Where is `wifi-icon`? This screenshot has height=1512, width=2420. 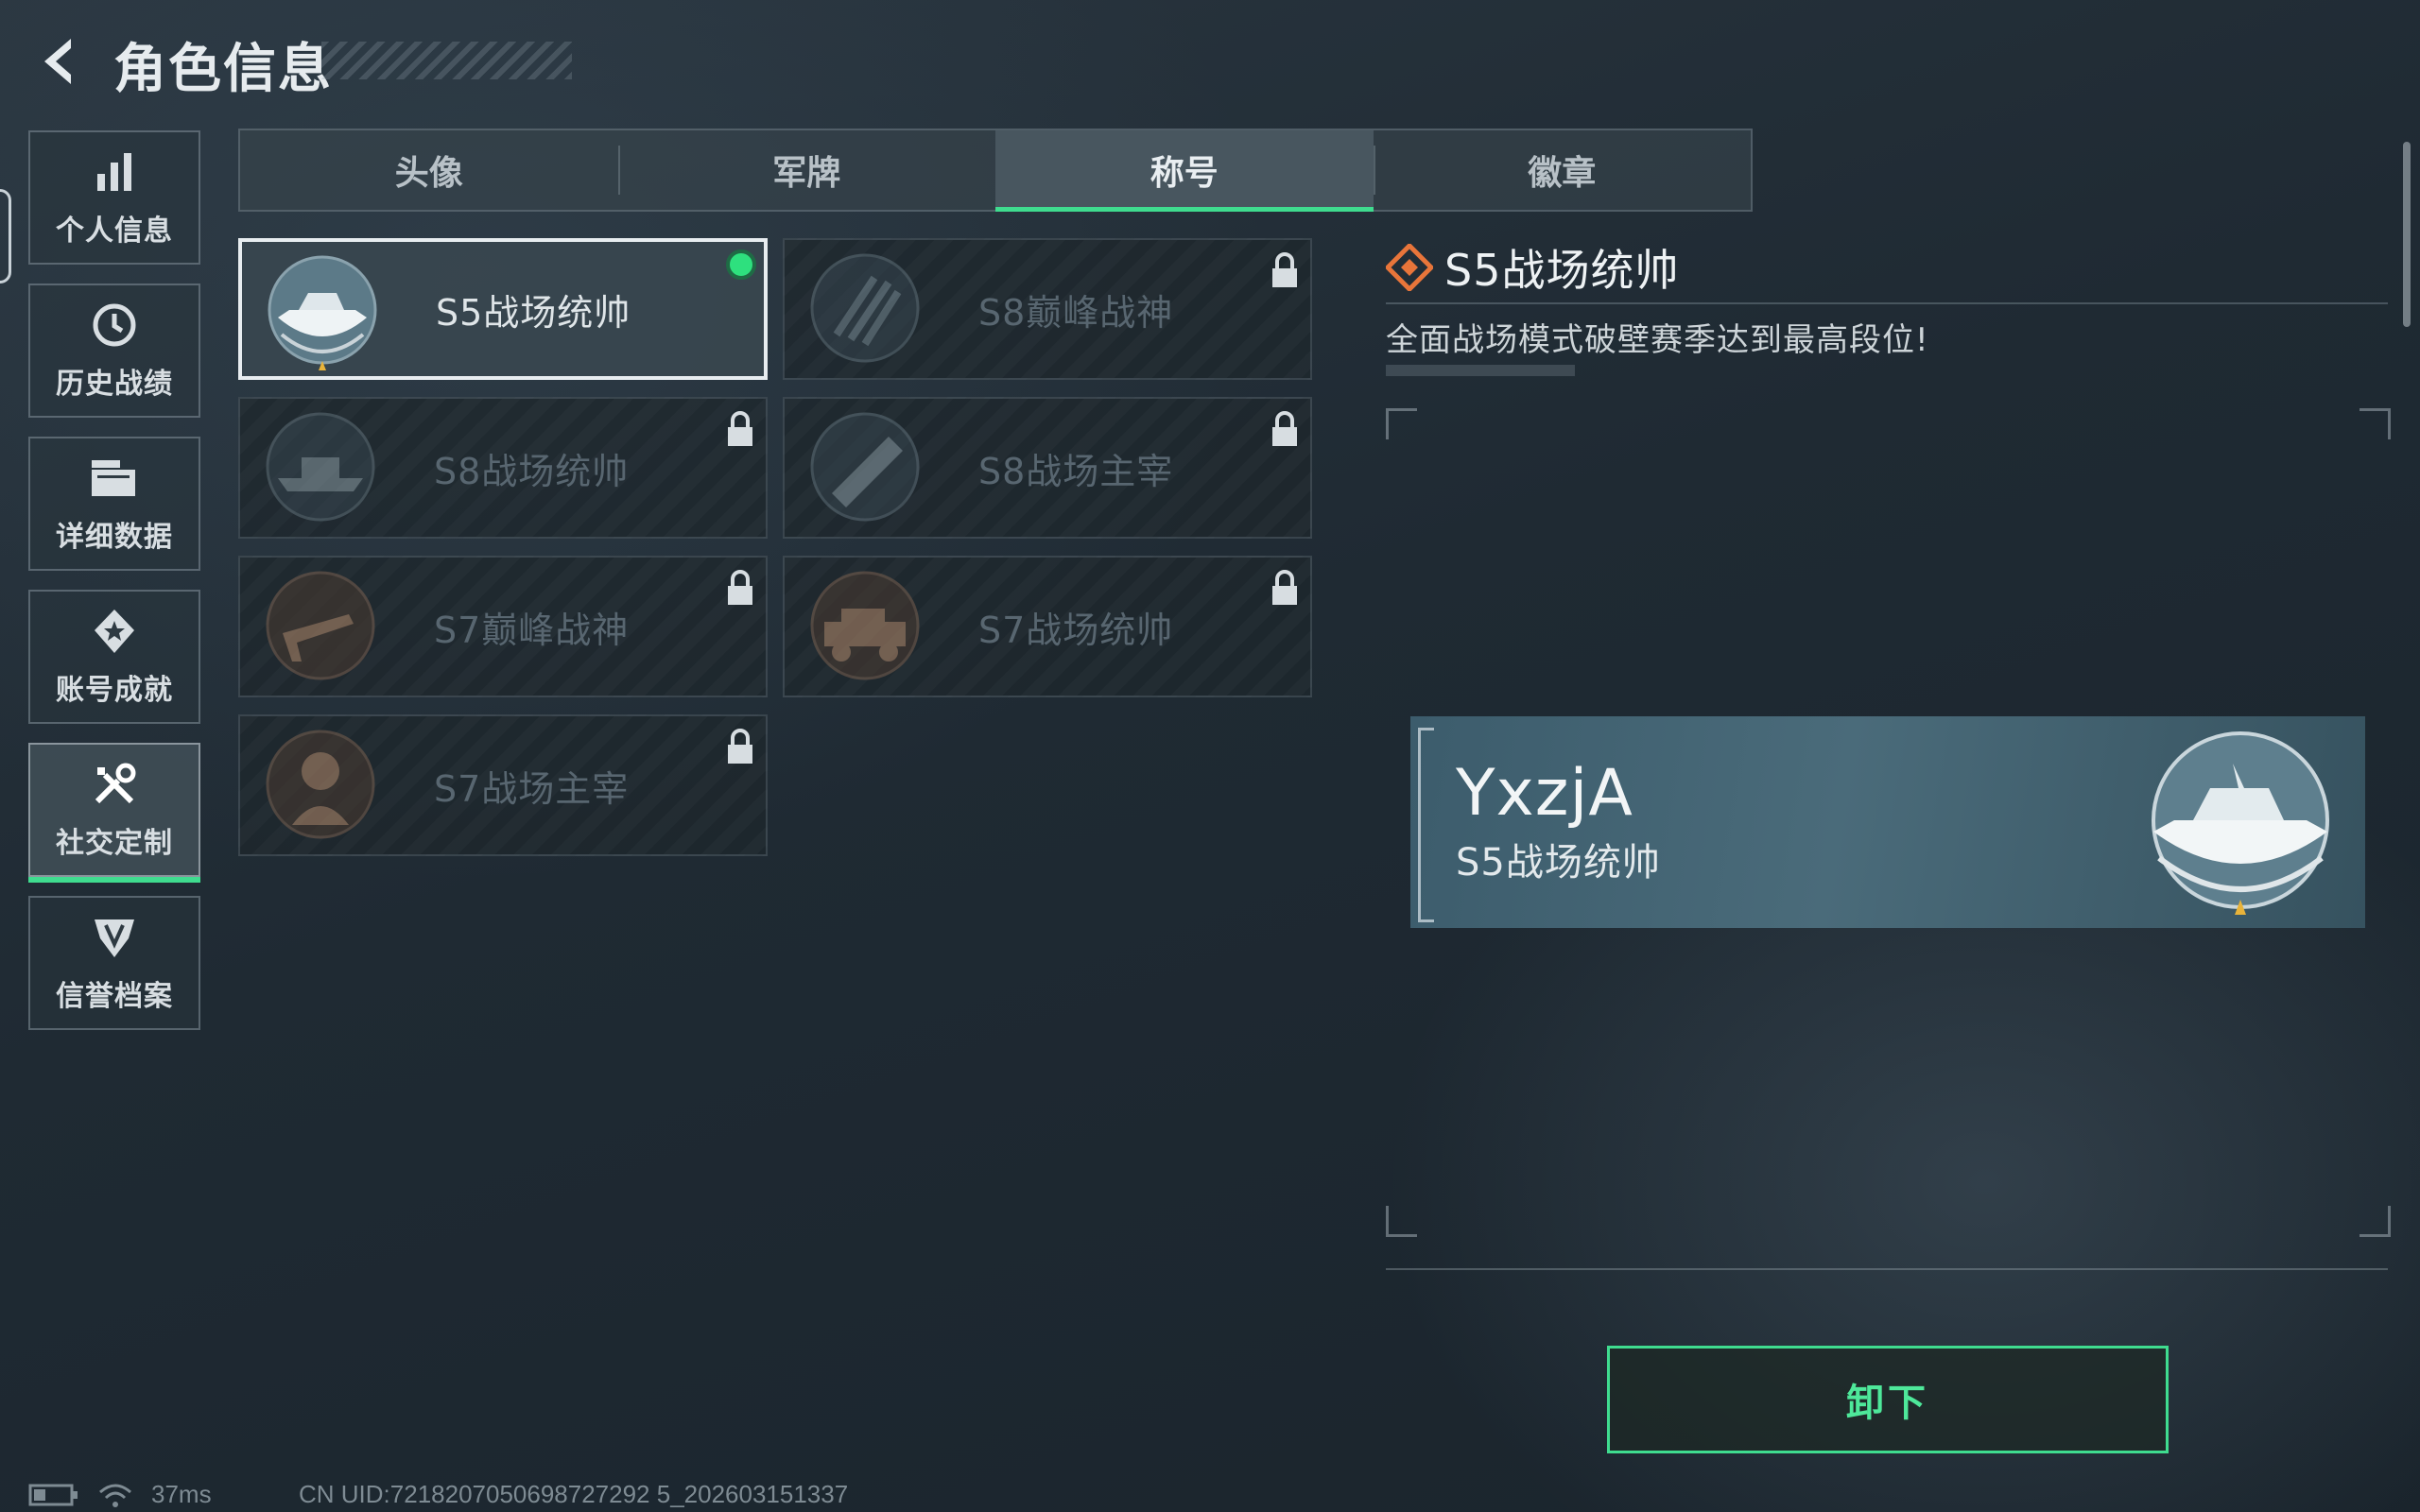
wifi-icon is located at coordinates (115, 1495).